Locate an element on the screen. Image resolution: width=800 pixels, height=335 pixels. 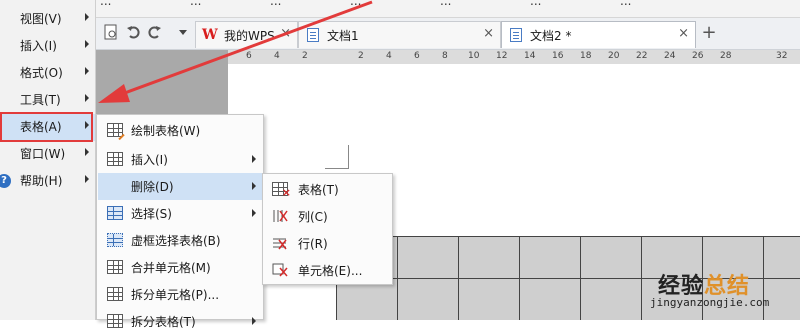
menu-item-delete: 删除(D) is located at coordinates (180, 186).